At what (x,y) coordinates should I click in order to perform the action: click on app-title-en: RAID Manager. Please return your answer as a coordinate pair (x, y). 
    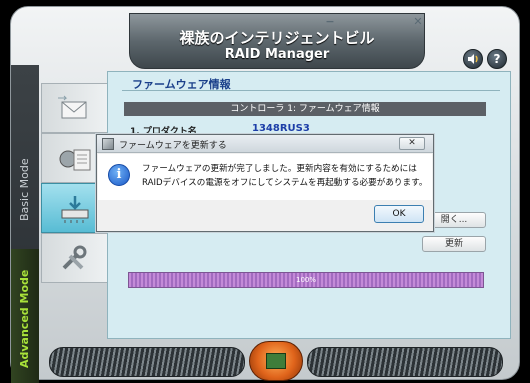
    Looking at the image, I should click on (277, 54).